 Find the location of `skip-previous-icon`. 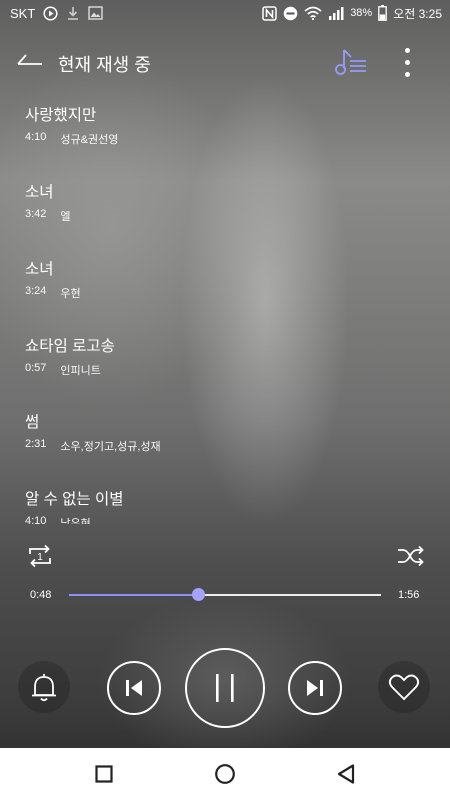

skip-previous-icon is located at coordinates (134, 688).